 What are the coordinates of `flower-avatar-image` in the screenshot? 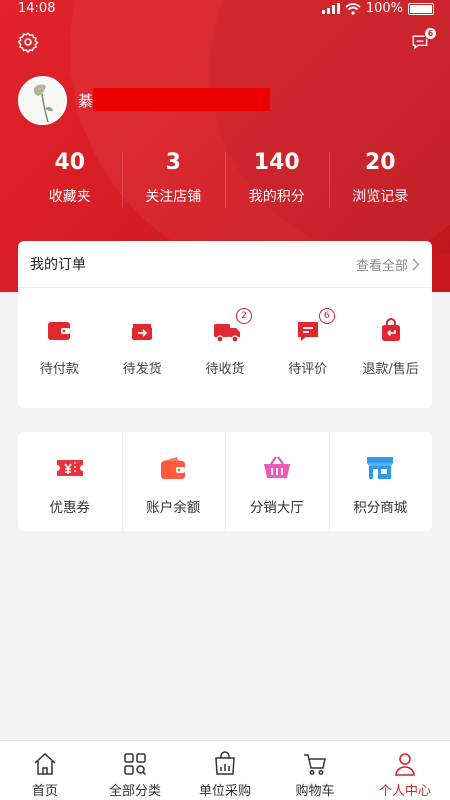 It's located at (42, 100).